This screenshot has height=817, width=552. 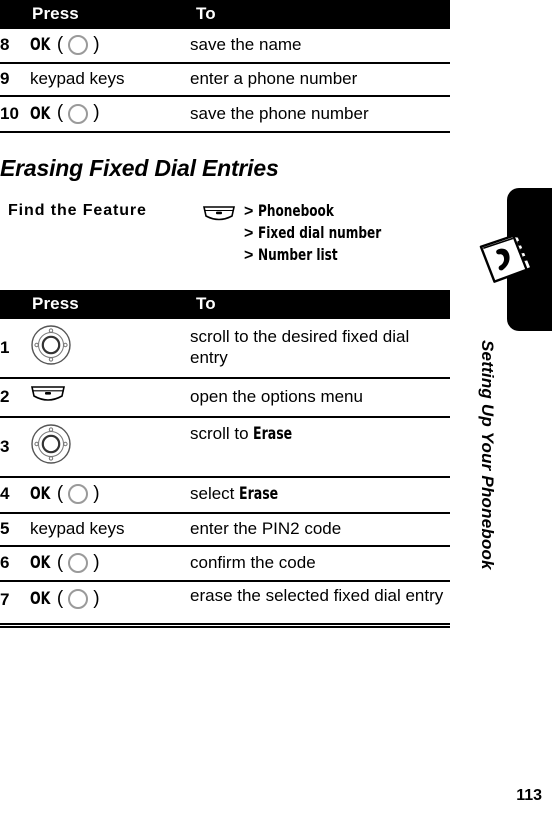 I want to click on description-cell: enter a phone number, so click(x=320, y=80).